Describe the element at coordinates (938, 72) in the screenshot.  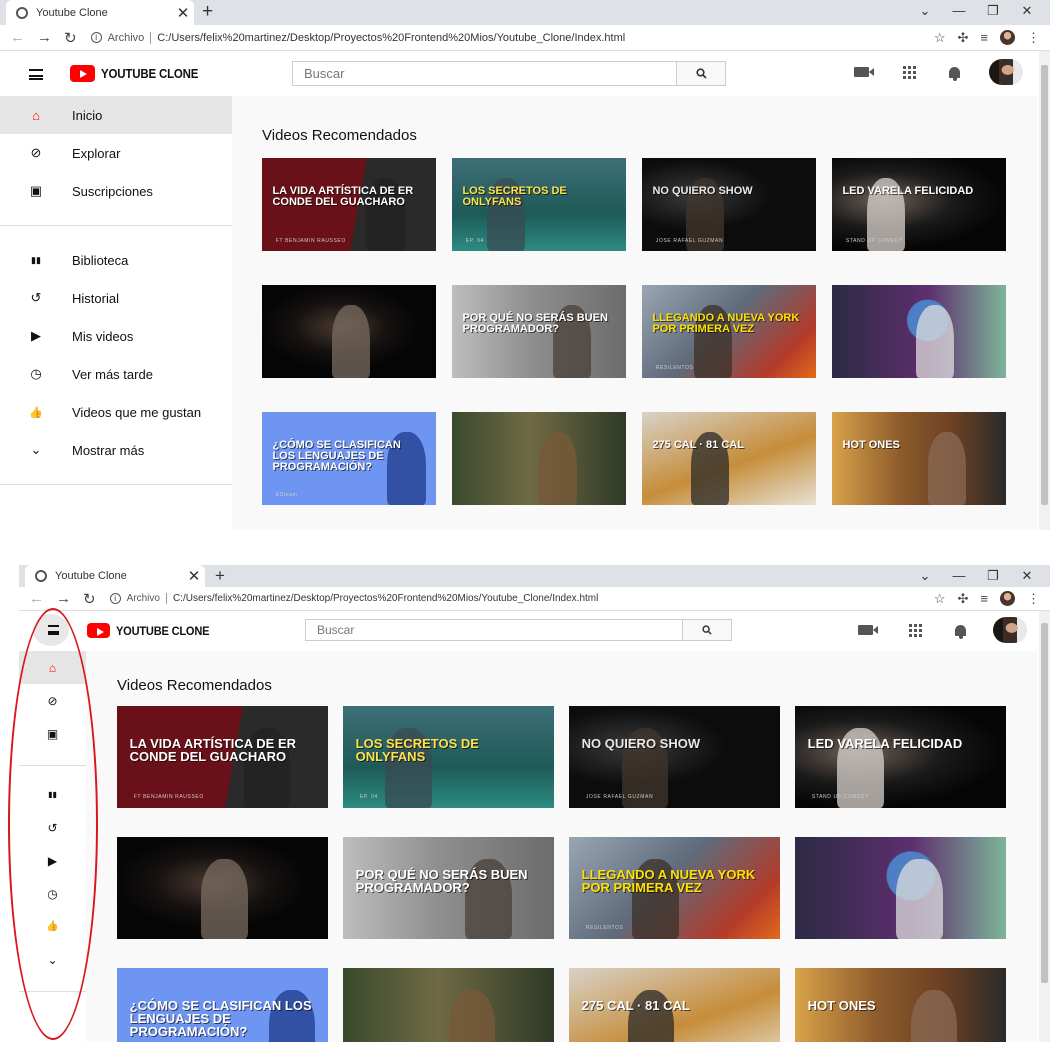
I see `header-actions` at that location.